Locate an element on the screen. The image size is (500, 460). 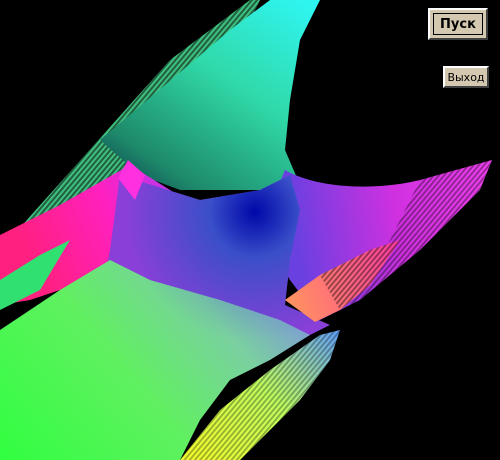
start-button: Пуск is located at coordinates (458, 24).